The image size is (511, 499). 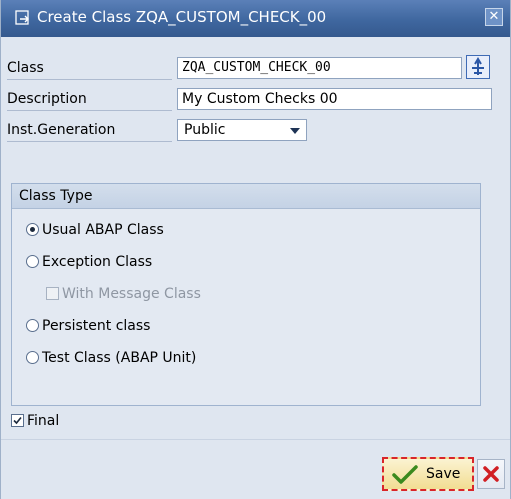 What do you see at coordinates (97, 262) in the screenshot?
I see `radio-label: Exception Class` at bounding box center [97, 262].